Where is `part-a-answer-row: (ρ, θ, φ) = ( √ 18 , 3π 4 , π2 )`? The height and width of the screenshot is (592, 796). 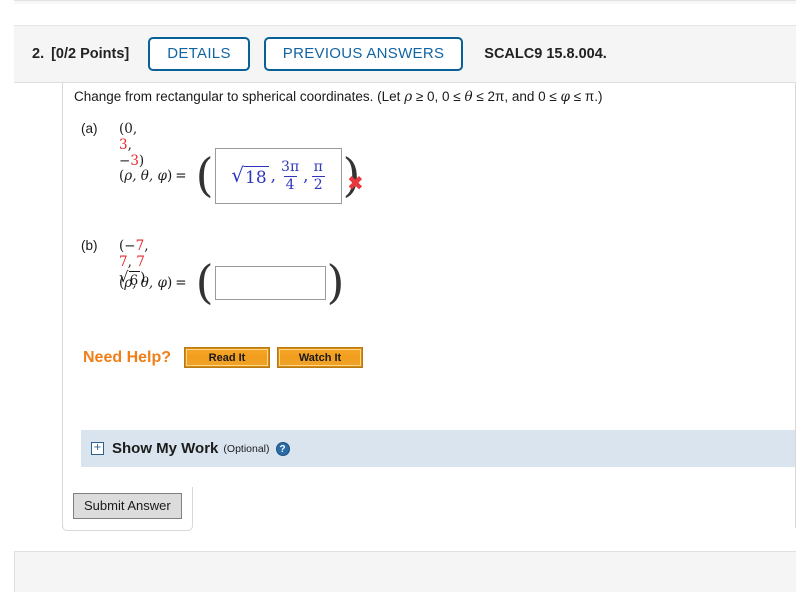 part-a-answer-row: (ρ, θ, φ) = ( √ 18 , 3π 4 , π2 ) is located at coordinates (240, 176).